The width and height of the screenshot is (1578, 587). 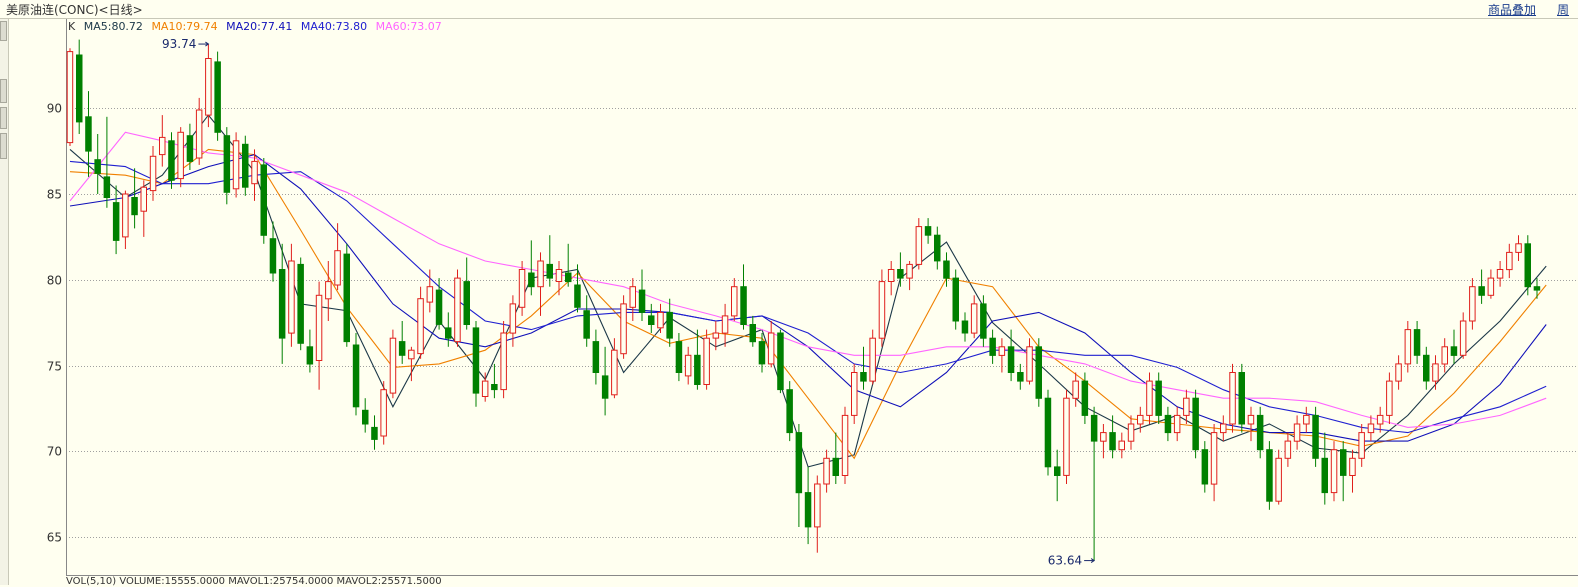 I want to click on high-label: 93.74, so click(x=179, y=44).